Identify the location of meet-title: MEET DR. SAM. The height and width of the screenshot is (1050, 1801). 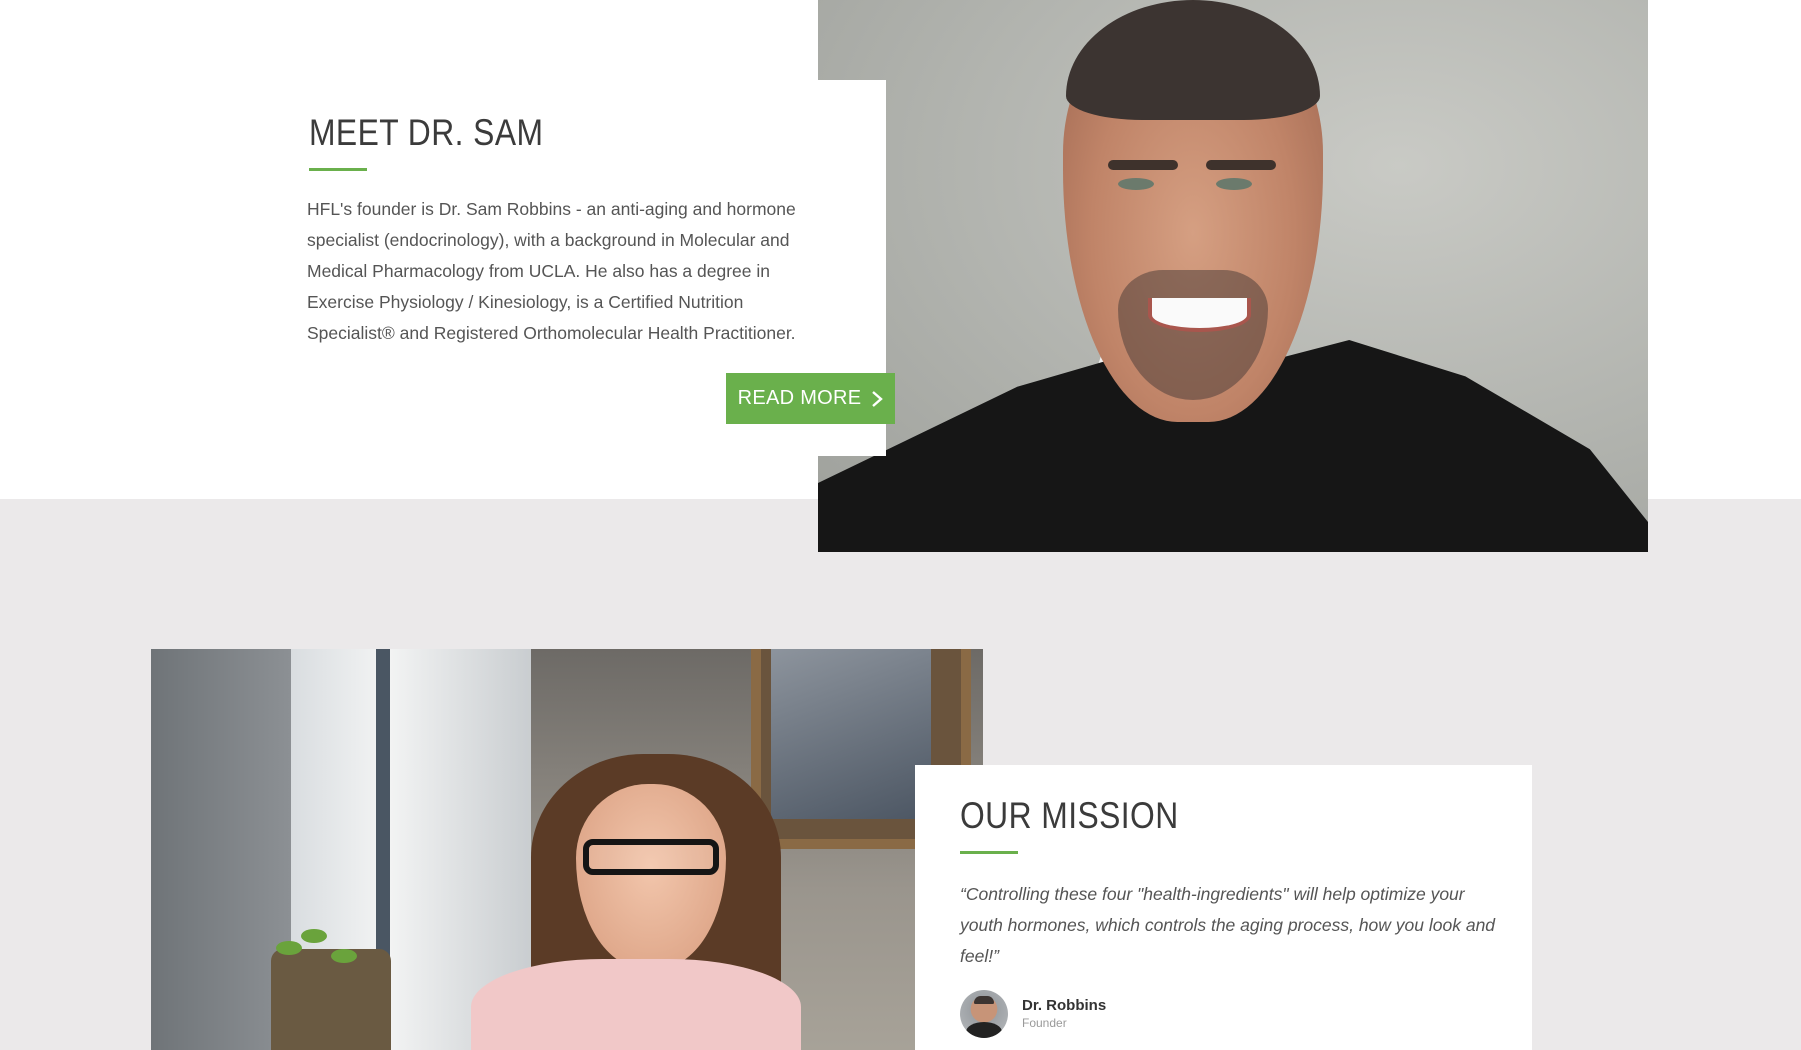
(426, 132).